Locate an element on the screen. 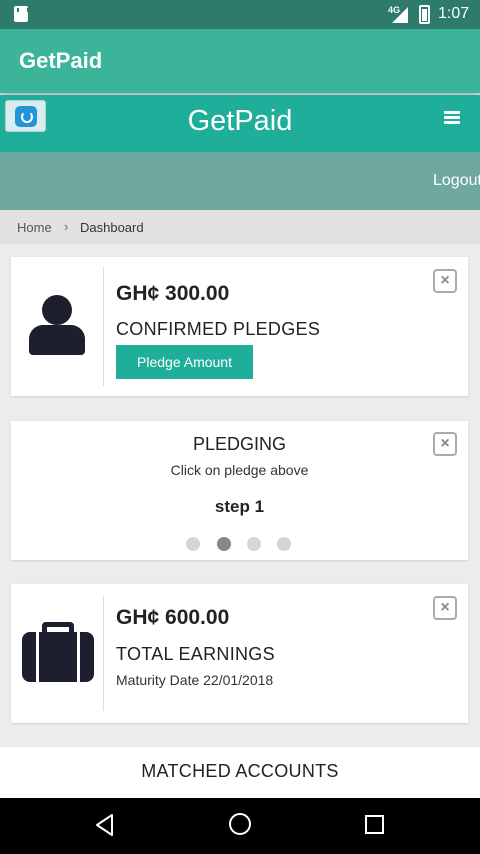  logout-bar: Logout is located at coordinates (240, 181).